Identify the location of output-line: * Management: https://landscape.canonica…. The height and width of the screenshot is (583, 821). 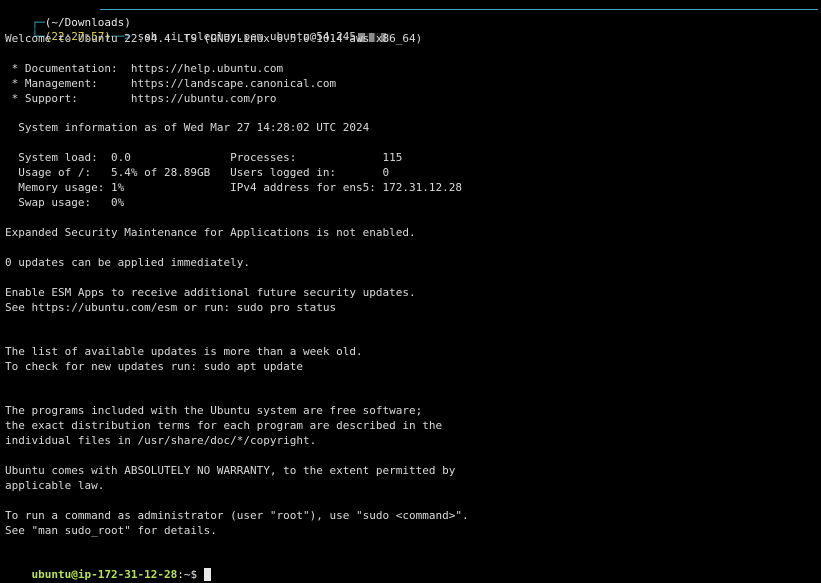
(171, 83).